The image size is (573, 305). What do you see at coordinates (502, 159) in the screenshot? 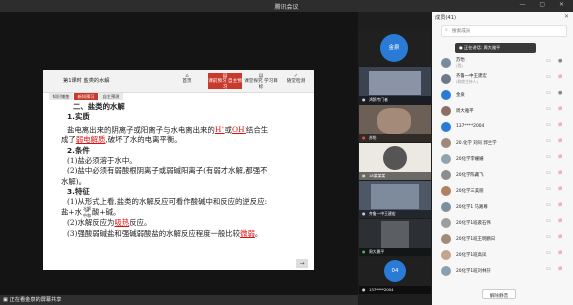
I see `member-row: 20化学李姗姗 ▭ ⊘` at bounding box center [502, 159].